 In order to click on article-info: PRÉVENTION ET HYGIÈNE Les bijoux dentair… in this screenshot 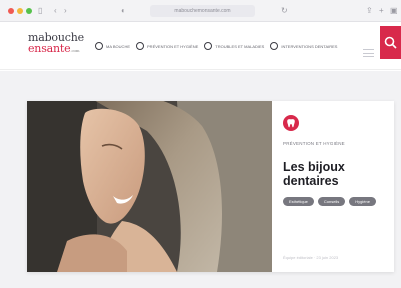, I will do `click(333, 160)`.